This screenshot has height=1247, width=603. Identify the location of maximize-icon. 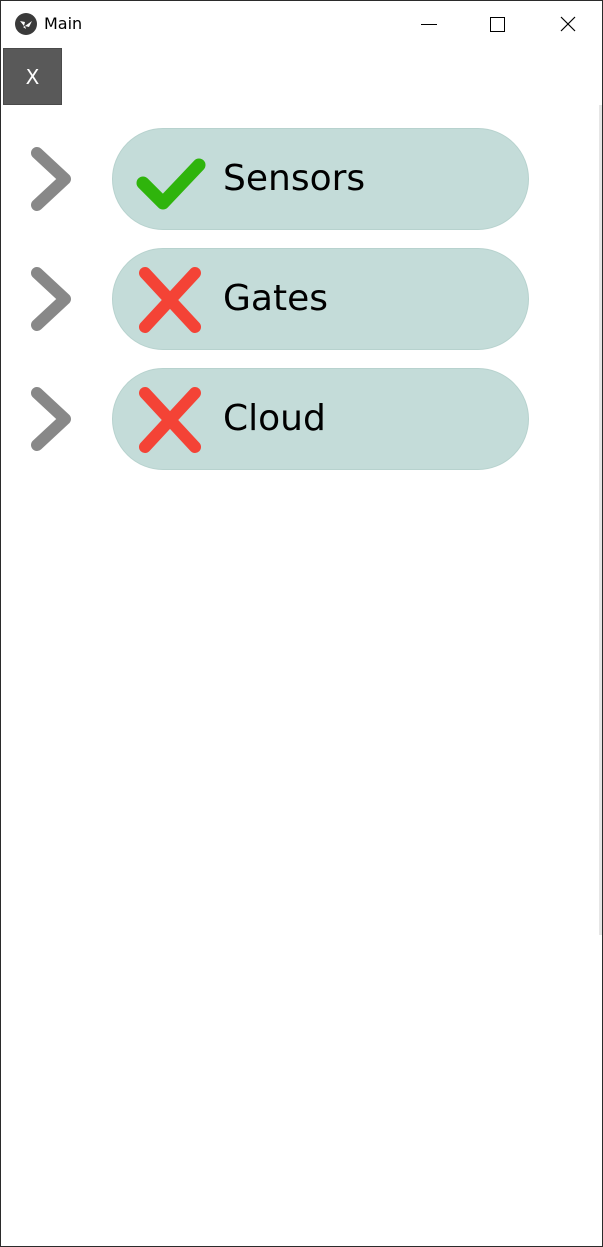
(497, 24).